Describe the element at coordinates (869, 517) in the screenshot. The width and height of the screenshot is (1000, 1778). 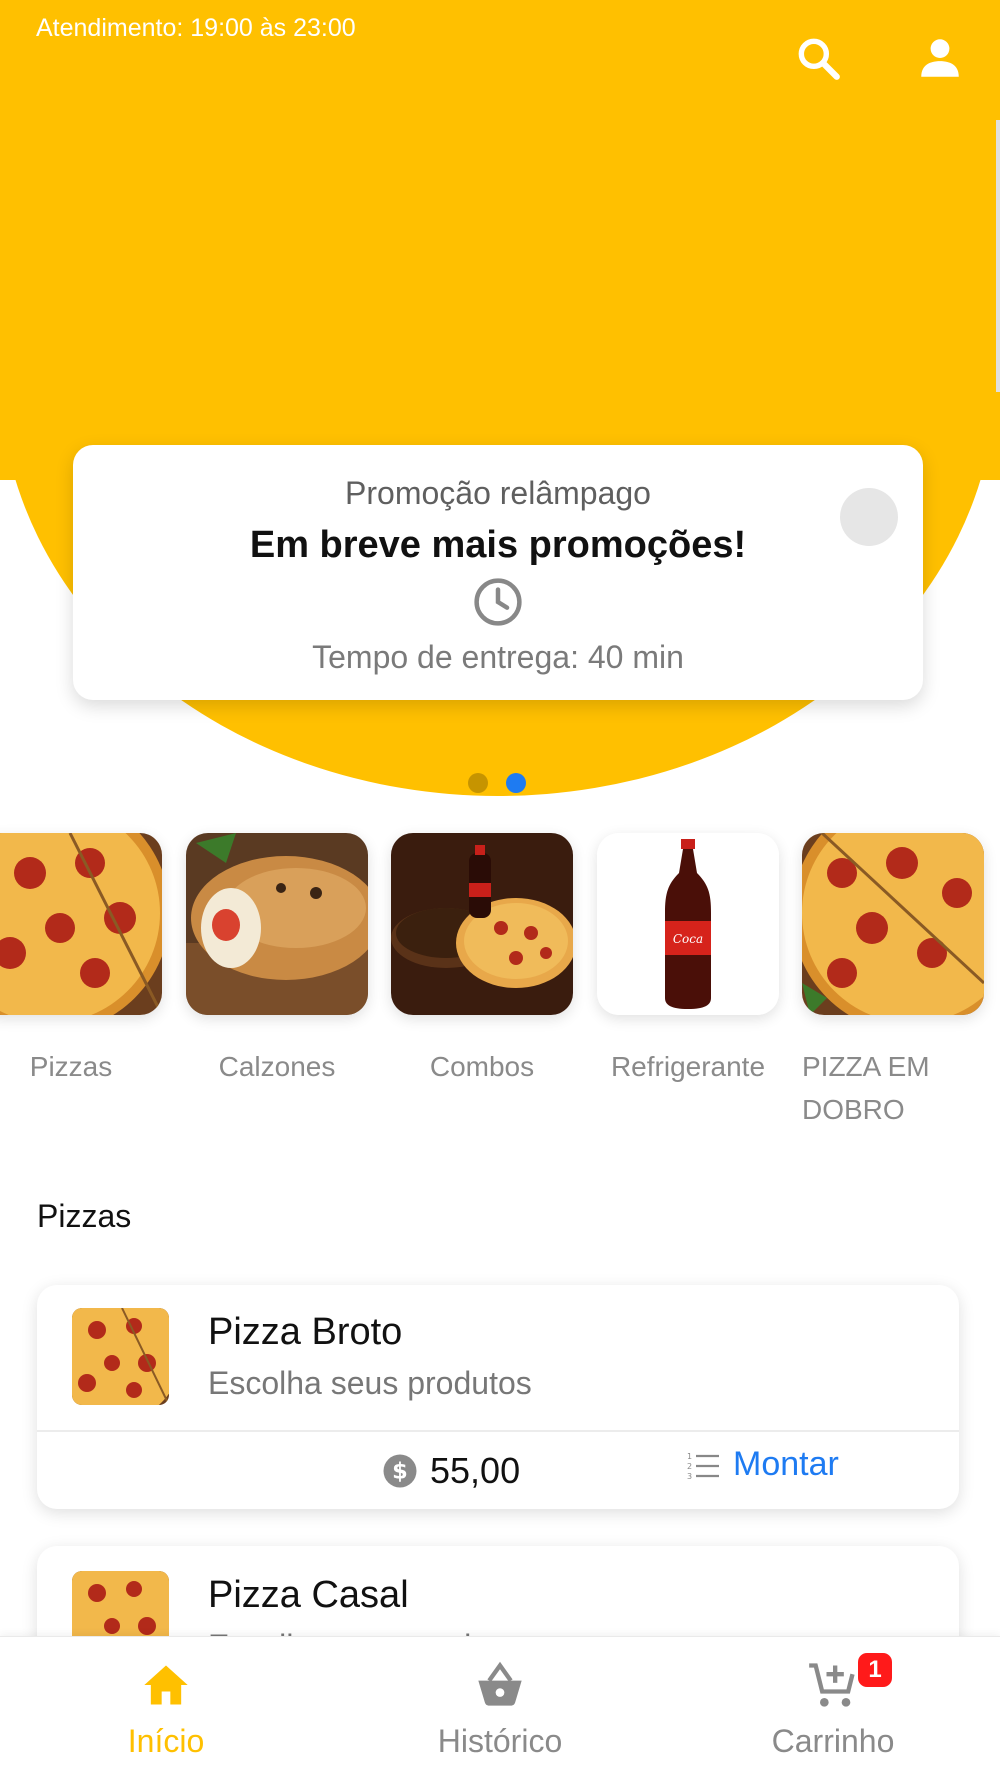
I see `promo-indicator` at that location.